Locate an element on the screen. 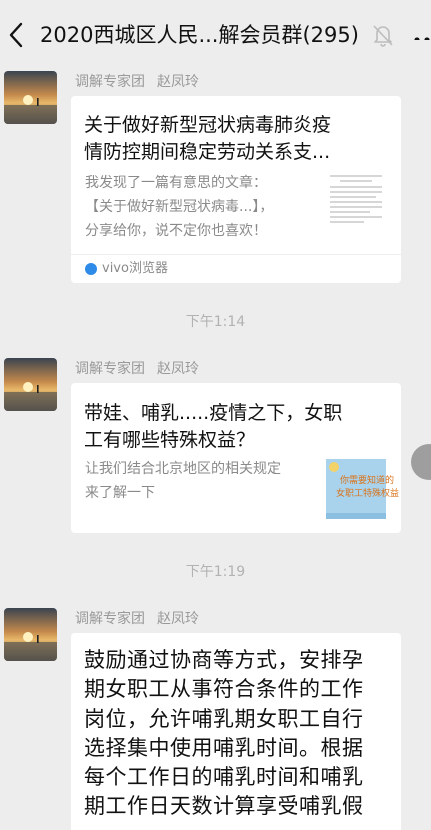 This screenshot has width=431, height=830. back-button is located at coordinates (16, 35).